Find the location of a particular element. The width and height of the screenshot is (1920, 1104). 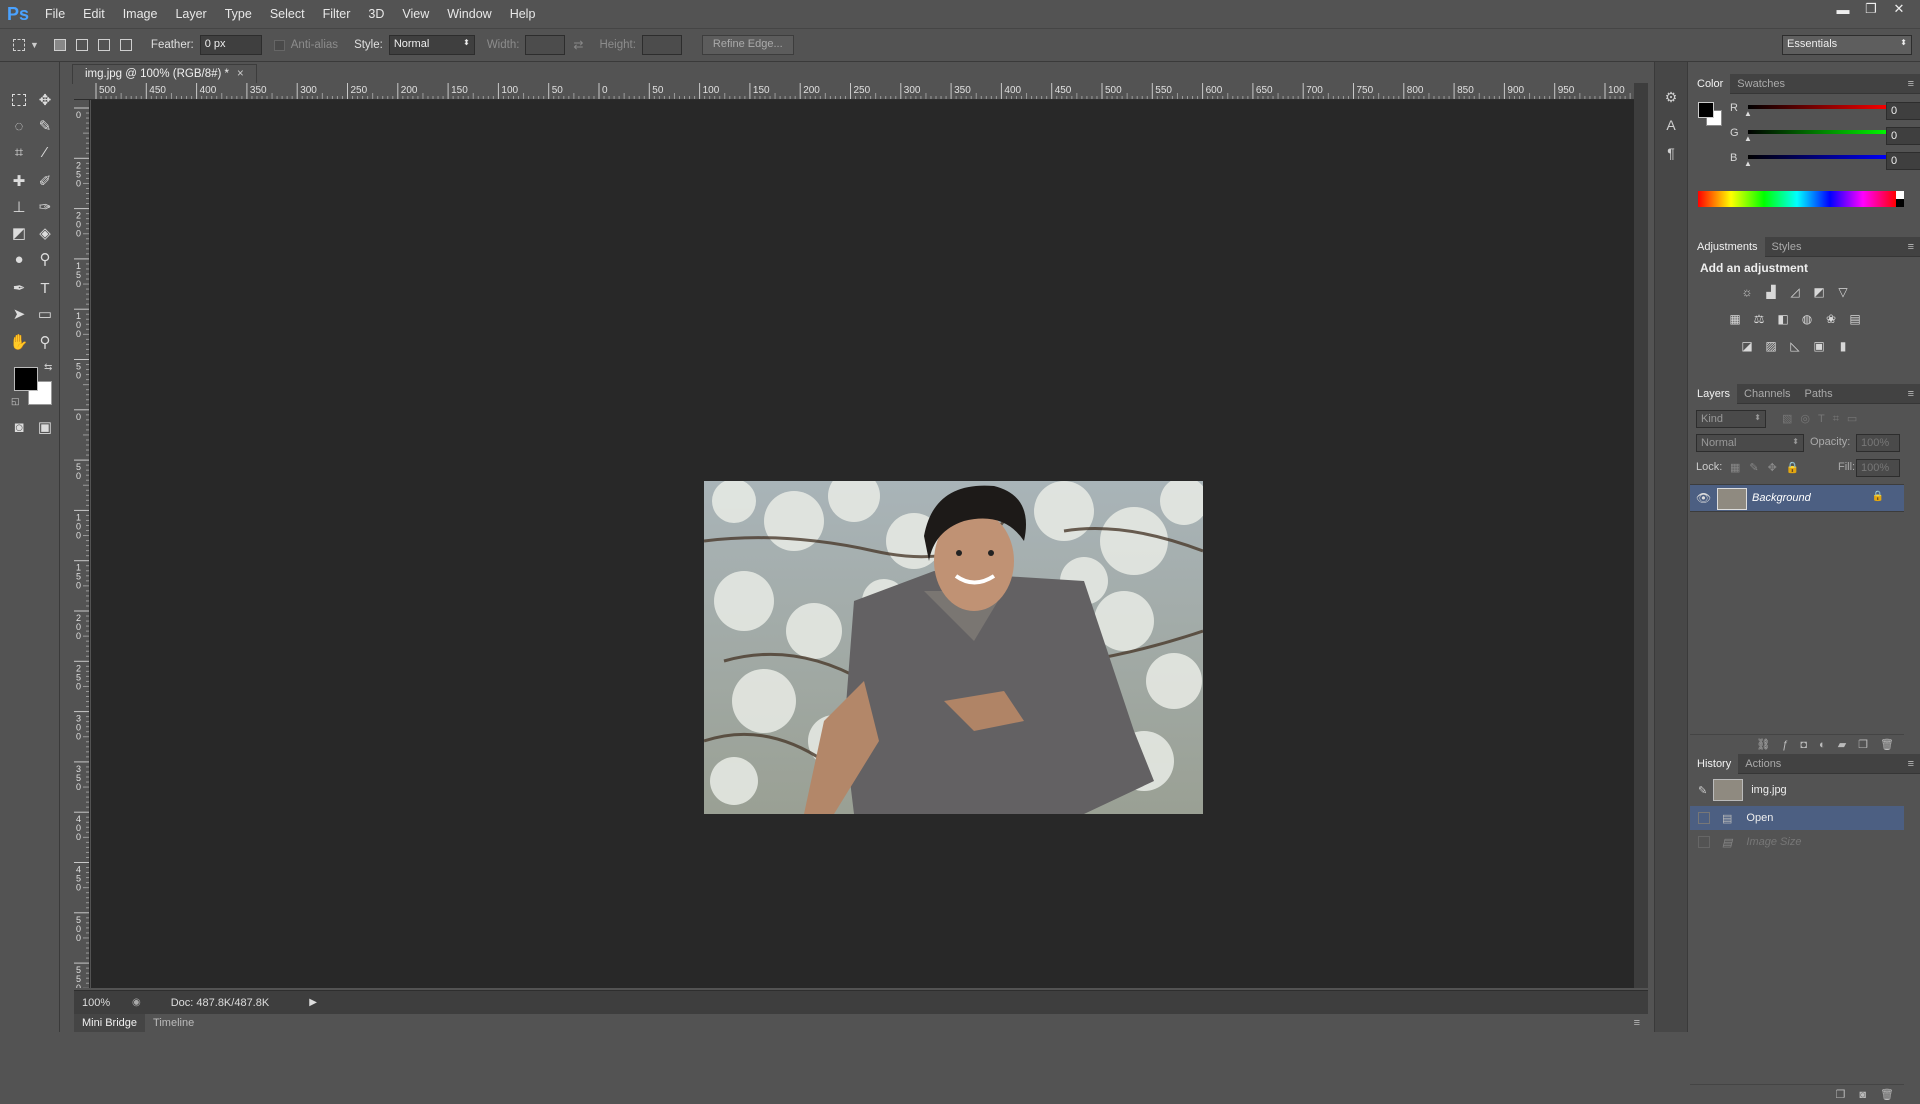

menu-select: Select is located at coordinates (287, 14).